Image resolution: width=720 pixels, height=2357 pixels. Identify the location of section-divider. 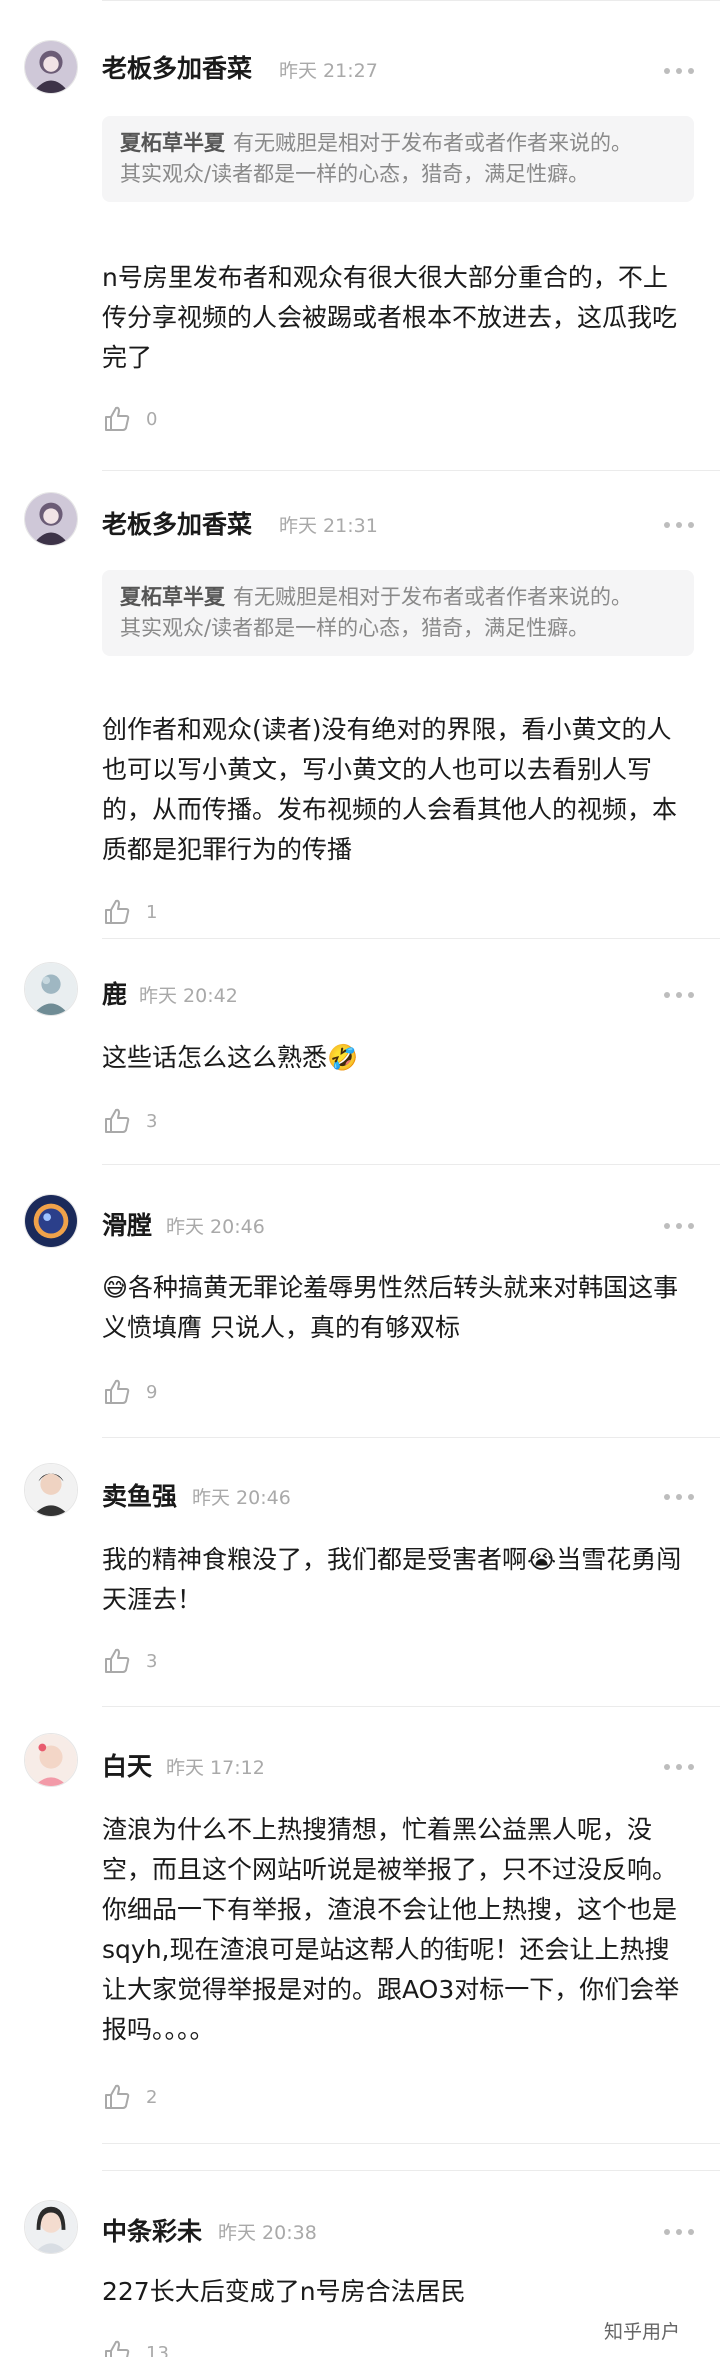
(411, 2170).